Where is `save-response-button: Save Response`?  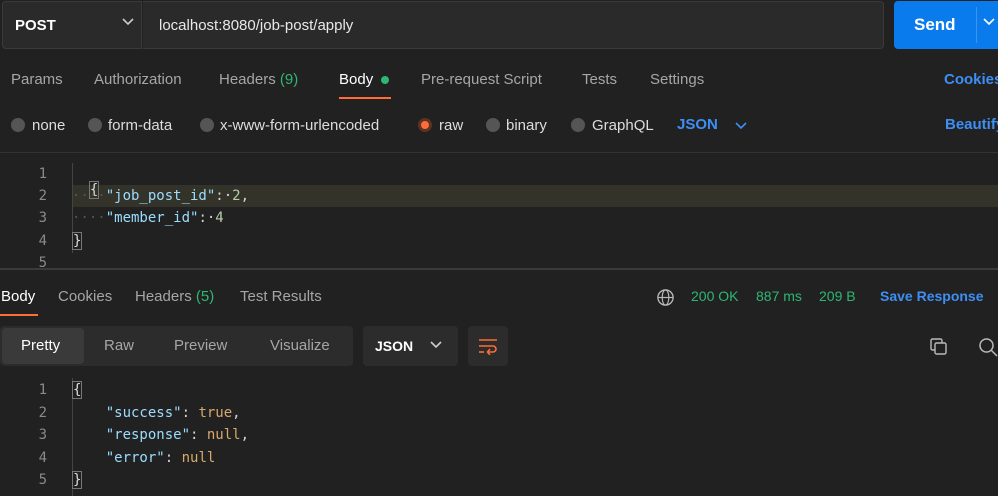
save-response-button: Save Response is located at coordinates (932, 296).